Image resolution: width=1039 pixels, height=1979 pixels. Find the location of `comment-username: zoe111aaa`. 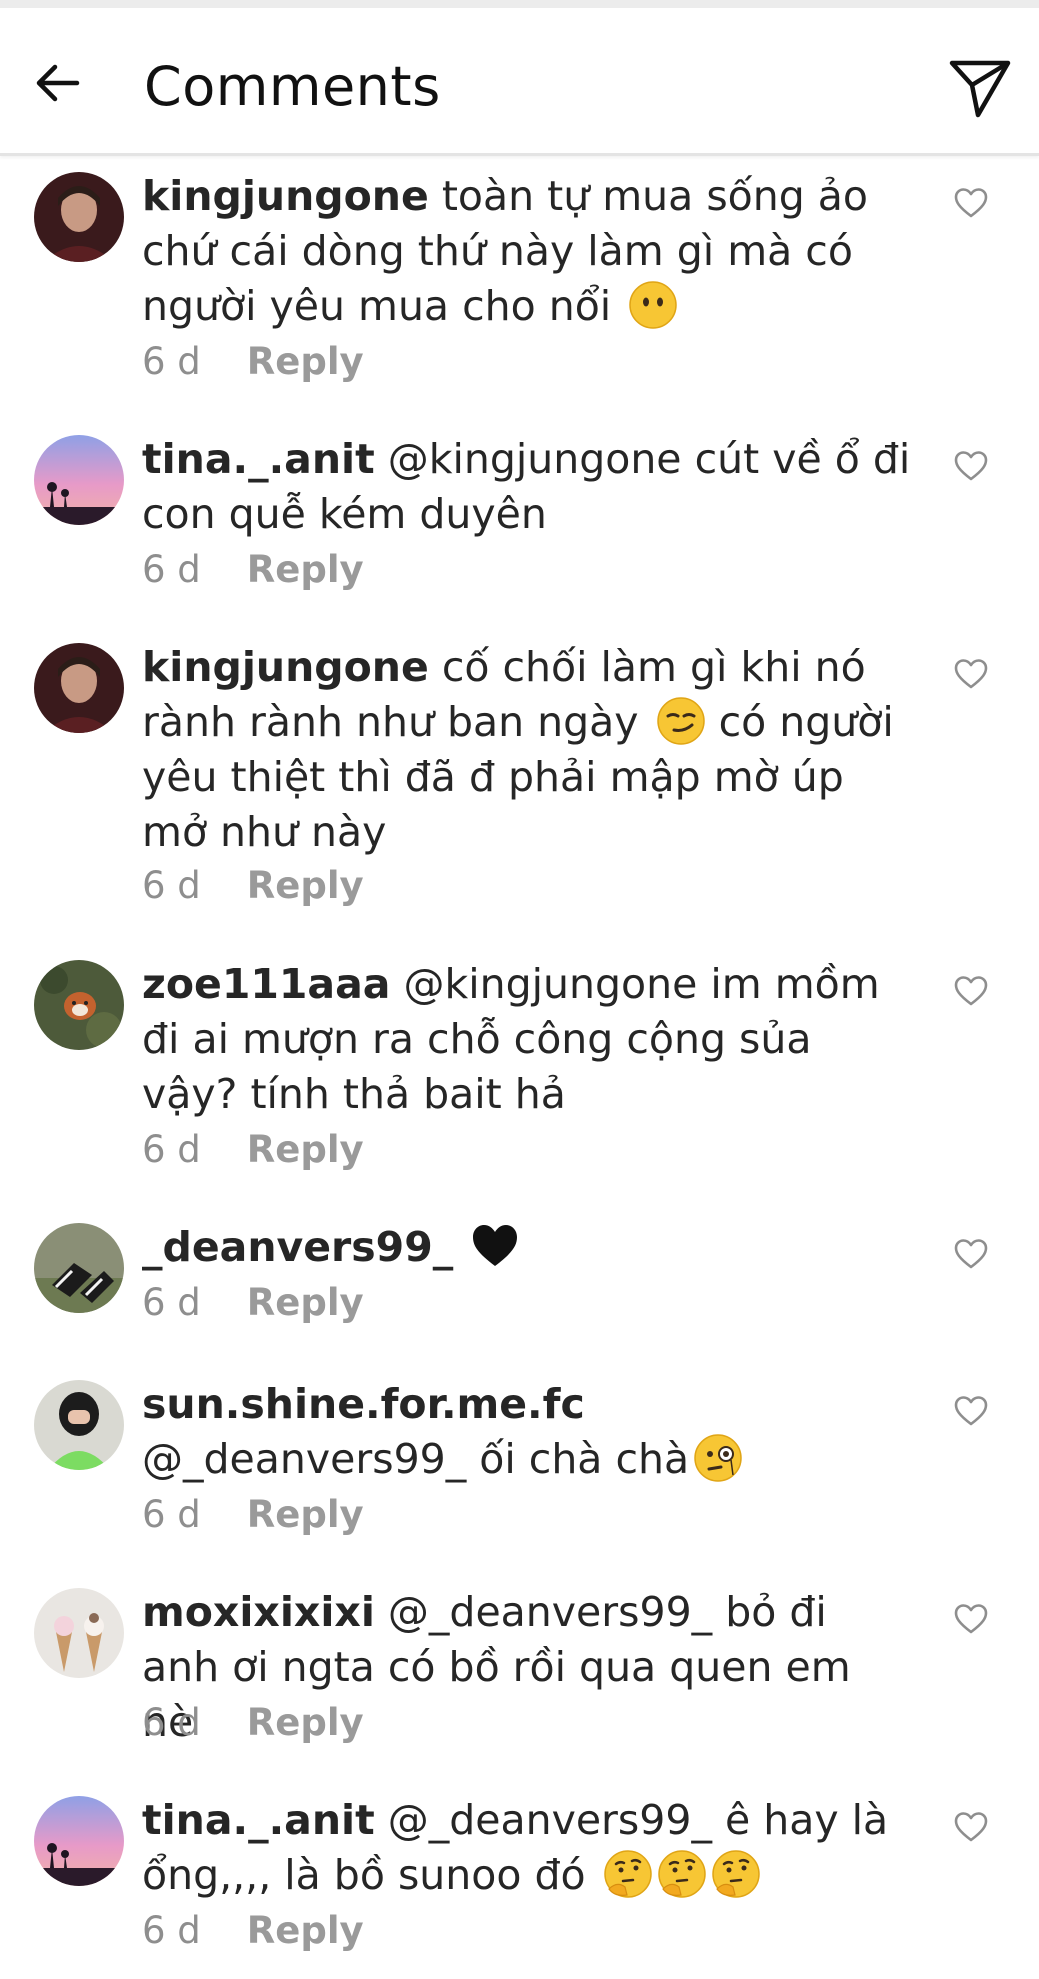

comment-username: zoe111aaa is located at coordinates (266, 984).